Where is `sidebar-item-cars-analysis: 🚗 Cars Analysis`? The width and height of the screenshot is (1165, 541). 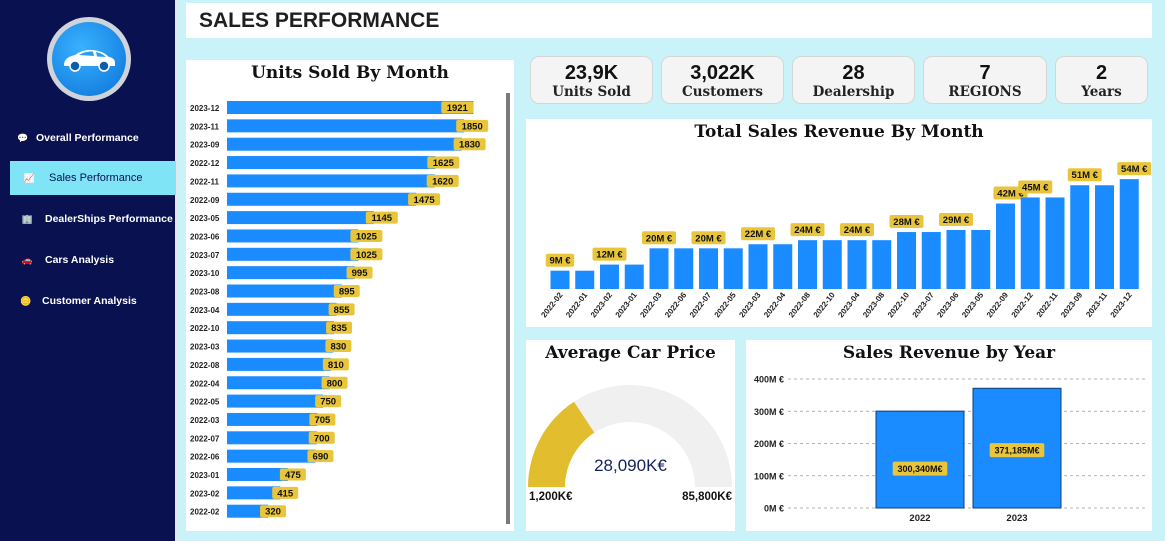 sidebar-item-cars-analysis: 🚗 Cars Analysis is located at coordinates (93, 260).